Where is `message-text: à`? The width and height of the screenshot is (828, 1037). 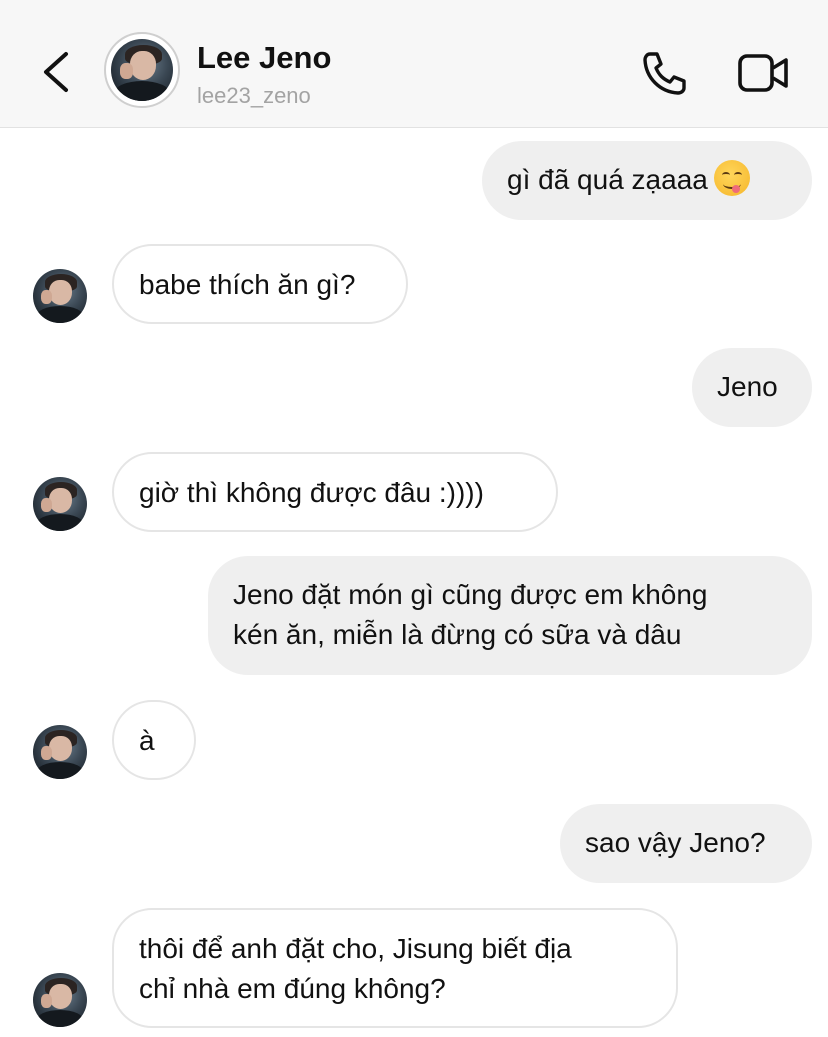 message-text: à is located at coordinates (147, 740).